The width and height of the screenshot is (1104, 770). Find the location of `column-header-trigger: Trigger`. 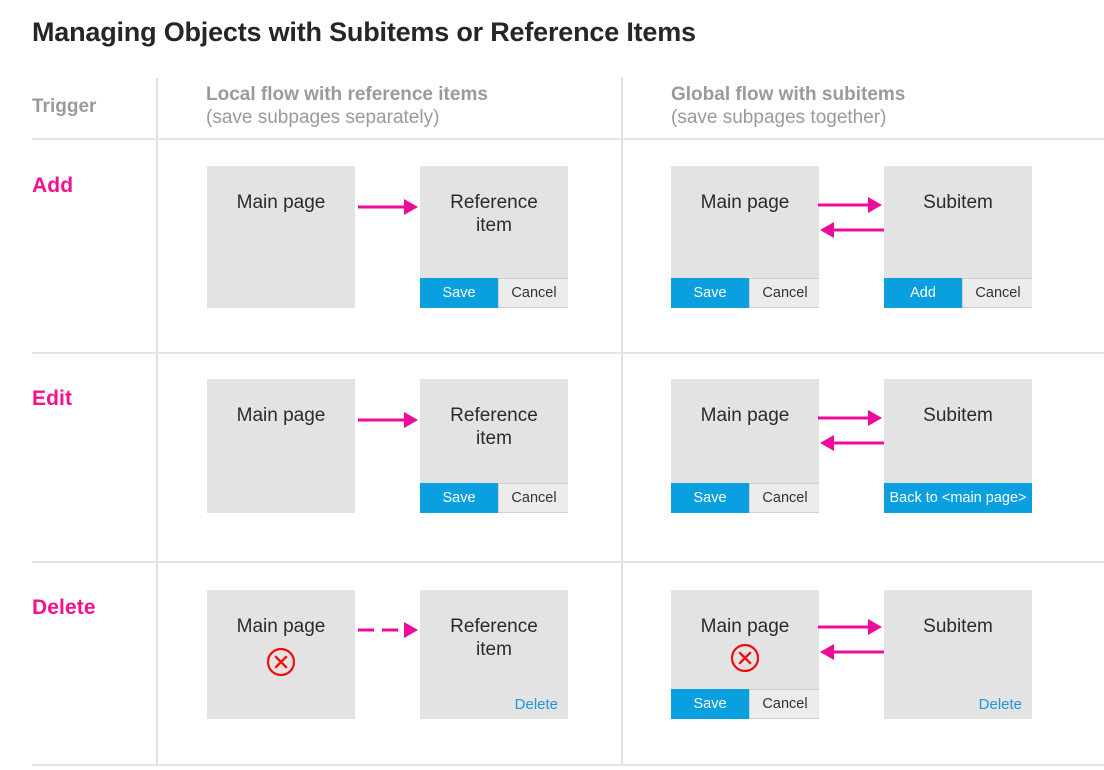

column-header-trigger: Trigger is located at coordinates (64, 106).